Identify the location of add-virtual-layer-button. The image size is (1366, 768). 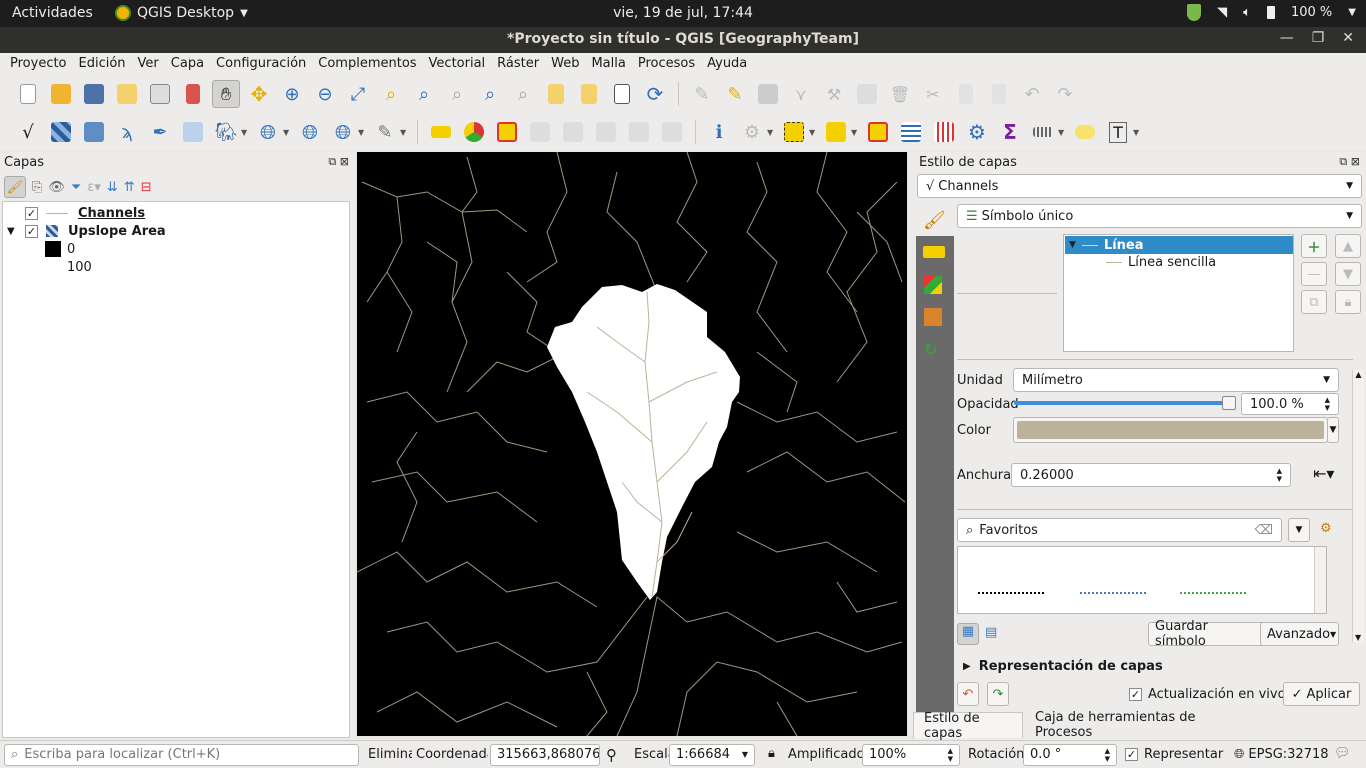
(193, 132).